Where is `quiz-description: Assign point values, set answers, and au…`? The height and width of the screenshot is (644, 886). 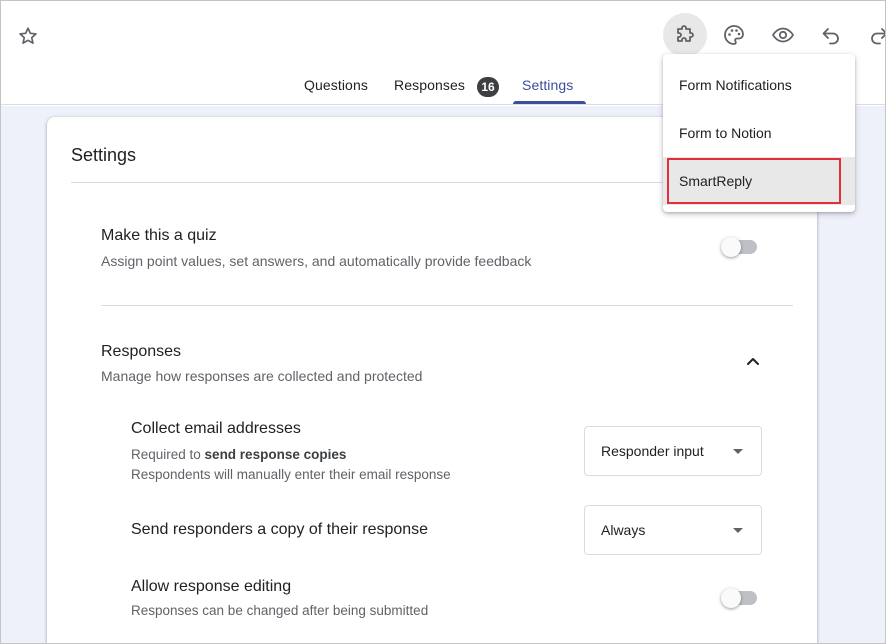 quiz-description: Assign point values, set answers, and au… is located at coordinates (316, 261).